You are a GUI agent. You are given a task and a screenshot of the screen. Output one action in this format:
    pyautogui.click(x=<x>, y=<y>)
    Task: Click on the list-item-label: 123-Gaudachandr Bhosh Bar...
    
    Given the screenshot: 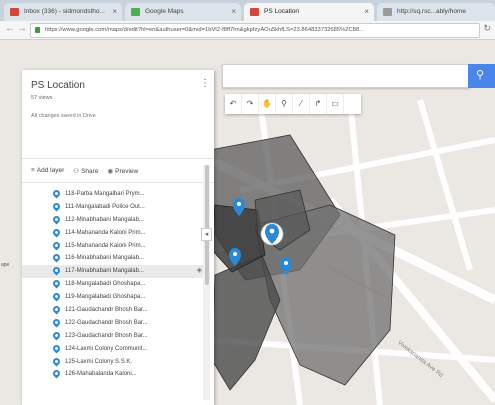 What is the action you would take?
    pyautogui.click(x=106, y=335)
    